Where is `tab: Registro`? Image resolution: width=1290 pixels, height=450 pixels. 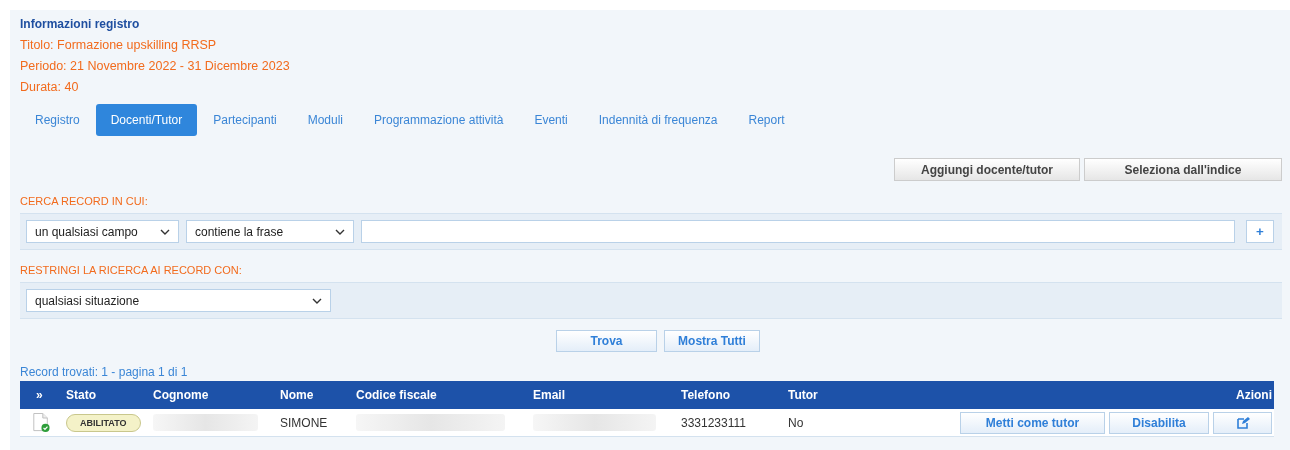
tab: Registro is located at coordinates (57, 120).